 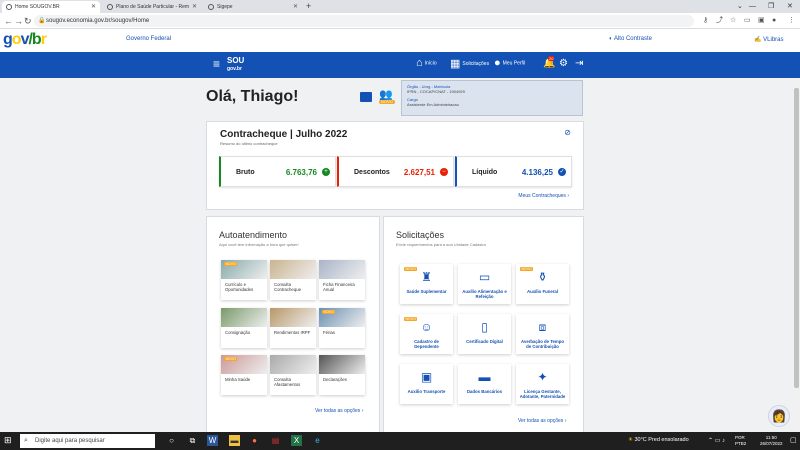 What do you see at coordinates (293, 375) in the screenshot?
I see `autoatendimento-tile: Consulta Afastamentos` at bounding box center [293, 375].